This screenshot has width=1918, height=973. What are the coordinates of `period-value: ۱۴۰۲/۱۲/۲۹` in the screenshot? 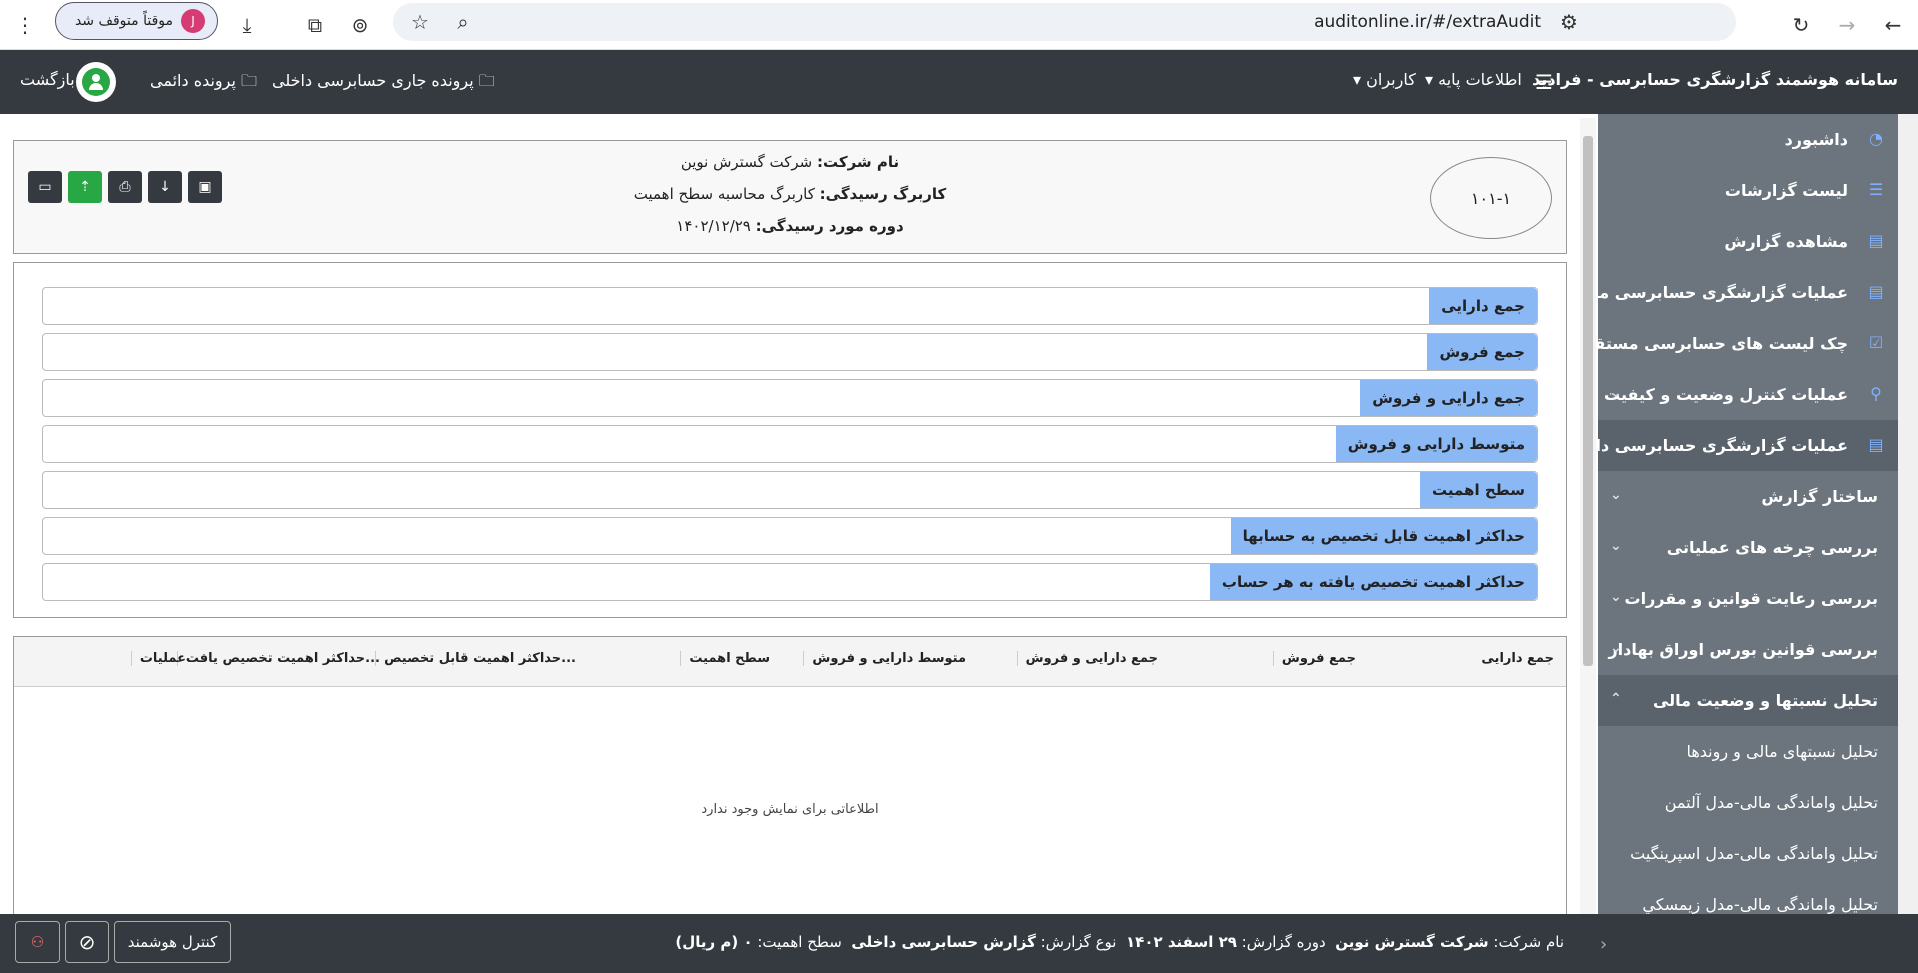 It's located at (713, 226).